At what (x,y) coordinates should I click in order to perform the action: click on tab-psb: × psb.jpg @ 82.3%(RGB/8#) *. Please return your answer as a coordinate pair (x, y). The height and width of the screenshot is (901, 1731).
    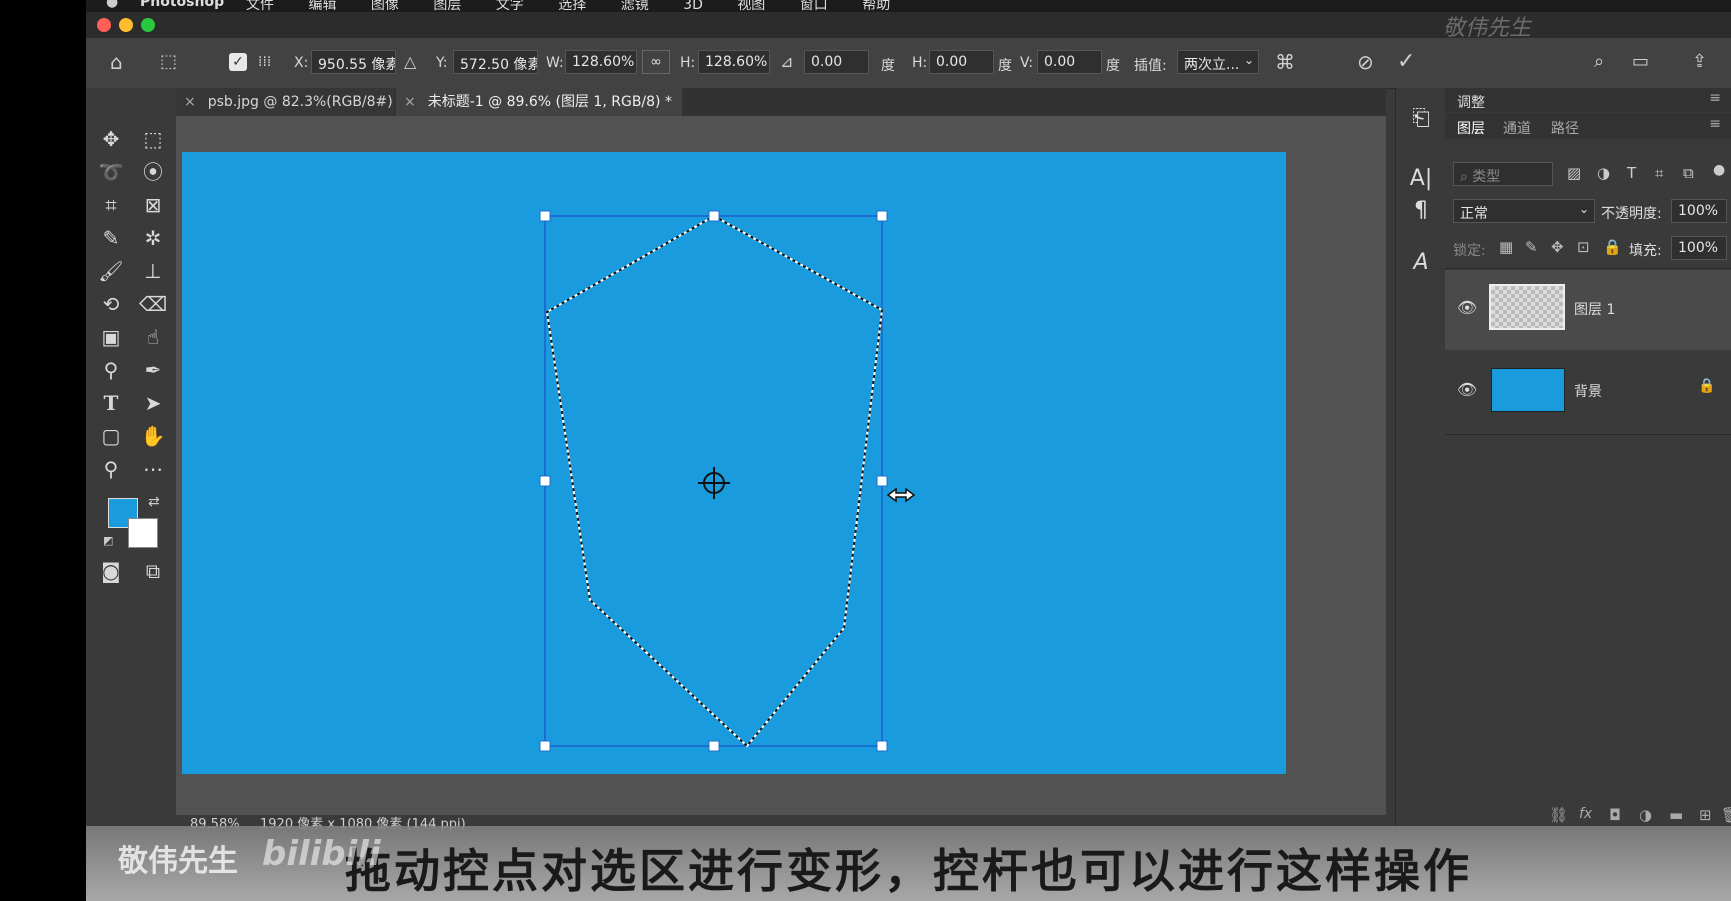
    Looking at the image, I should click on (290, 102).